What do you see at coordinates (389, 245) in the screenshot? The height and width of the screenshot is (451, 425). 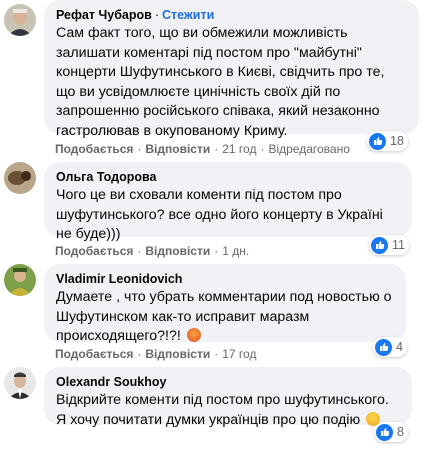 I see `reaction-count: 11` at bounding box center [389, 245].